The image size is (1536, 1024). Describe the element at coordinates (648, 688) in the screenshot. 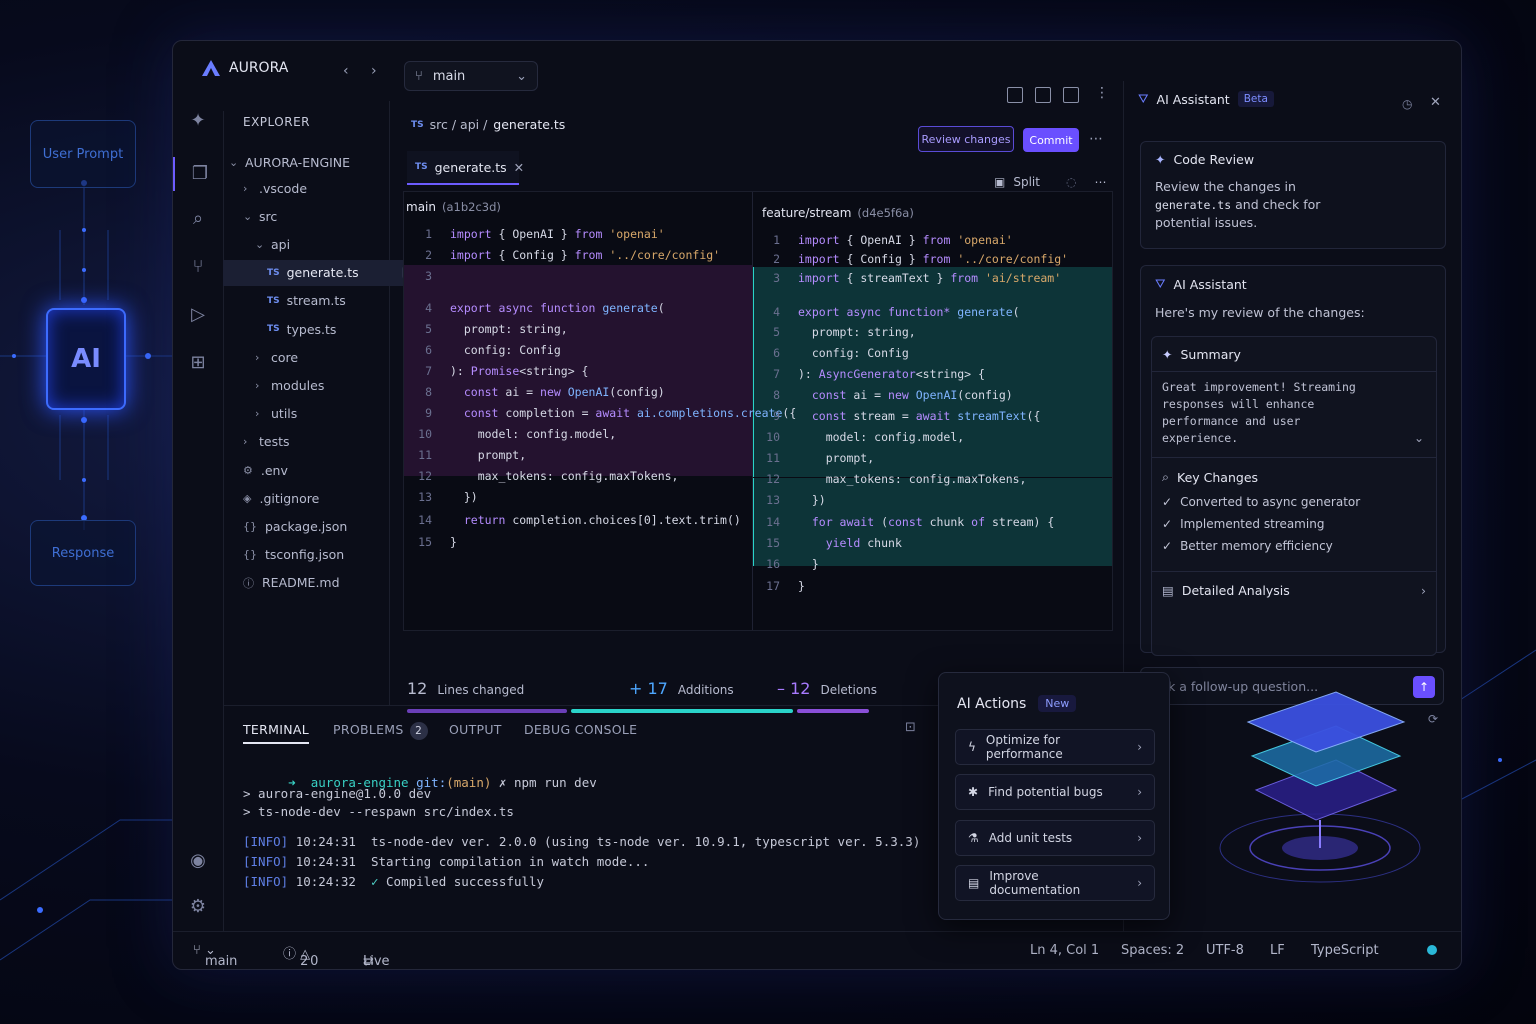

I see `additions-count: + 17` at that location.